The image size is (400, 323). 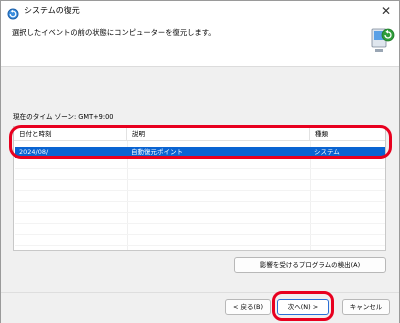 I want to click on title-bar: システムの復元 ✕, so click(x=200, y=11).